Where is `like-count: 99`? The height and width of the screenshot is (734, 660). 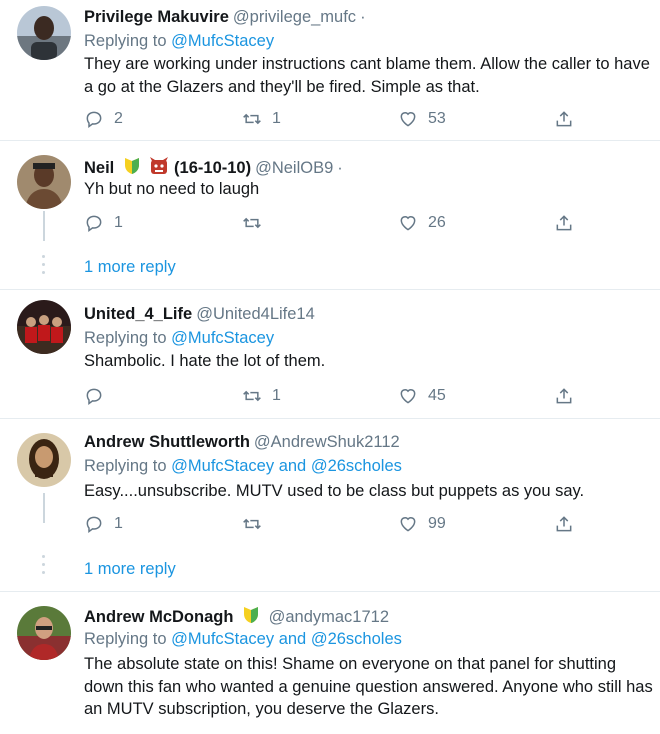 like-count: 99 is located at coordinates (437, 523).